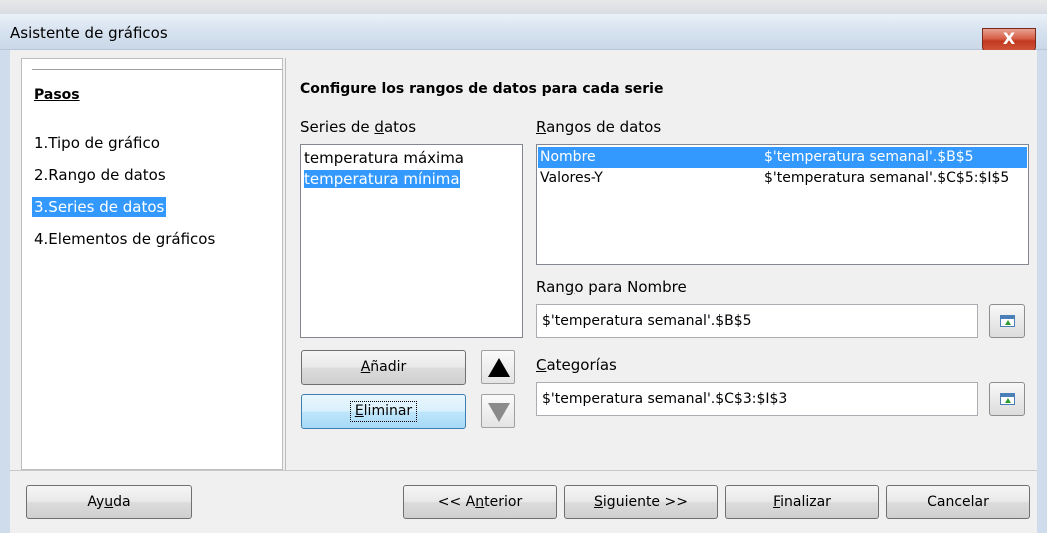 This screenshot has height=533, width=1047. Describe the element at coordinates (641, 502) in the screenshot. I see `next-button: Siguiente >>` at that location.